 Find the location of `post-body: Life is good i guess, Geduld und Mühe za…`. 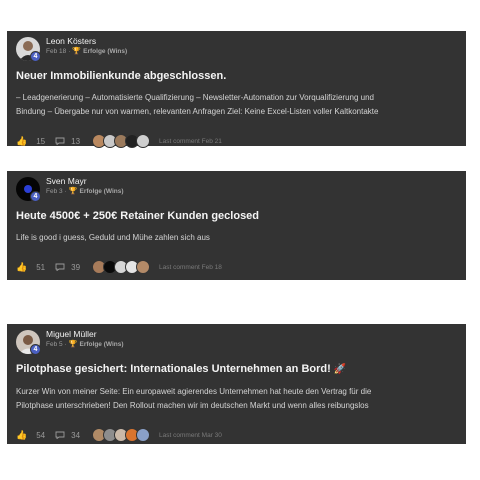

post-body: Life is good i guess, Geduld und Mühe za… is located at coordinates (236, 238).